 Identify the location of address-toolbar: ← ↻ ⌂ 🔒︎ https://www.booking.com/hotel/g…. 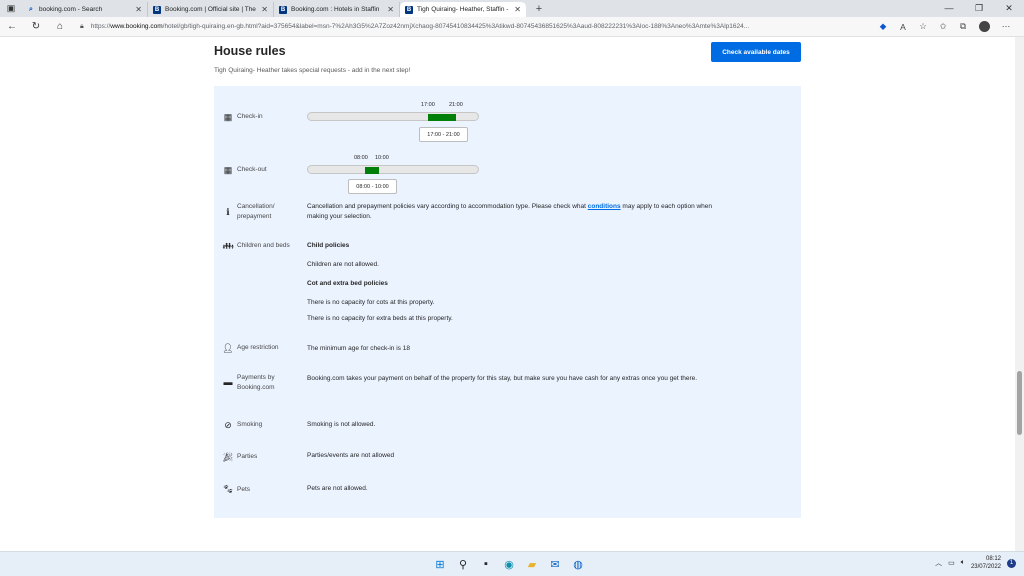
(512, 27).